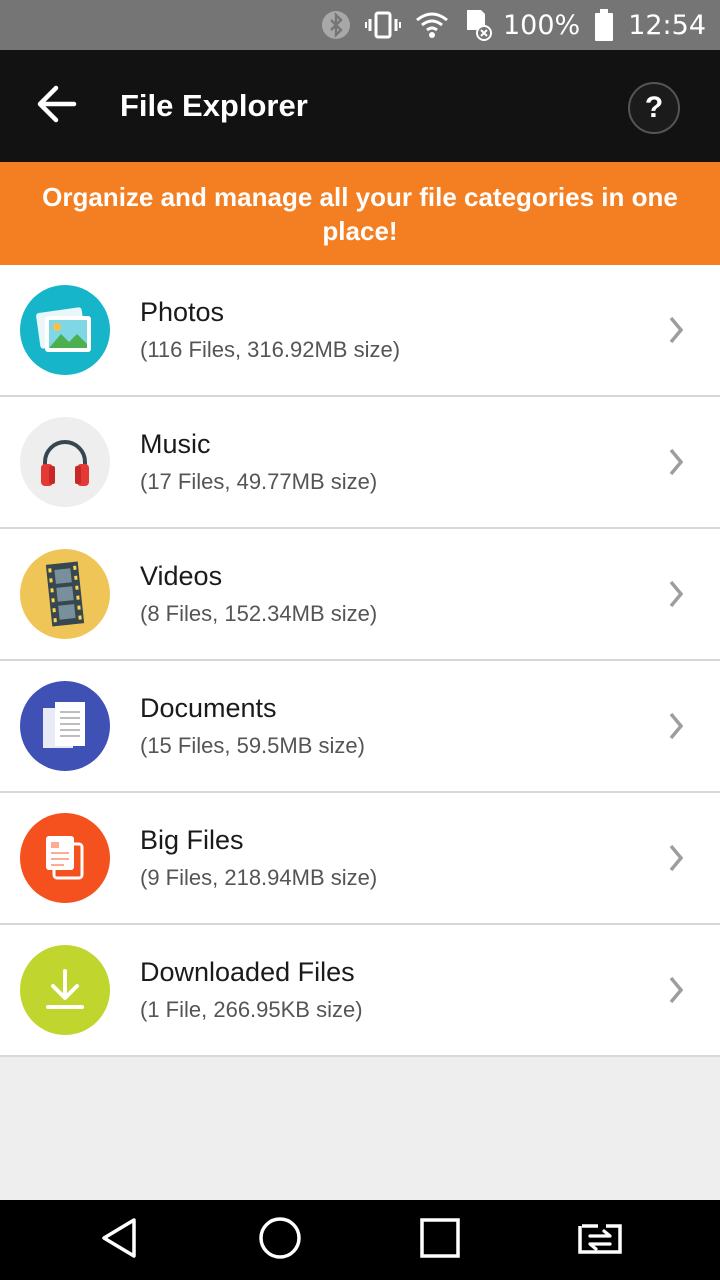 The width and height of the screenshot is (720, 1280). I want to click on help-icon: ?, so click(654, 107).